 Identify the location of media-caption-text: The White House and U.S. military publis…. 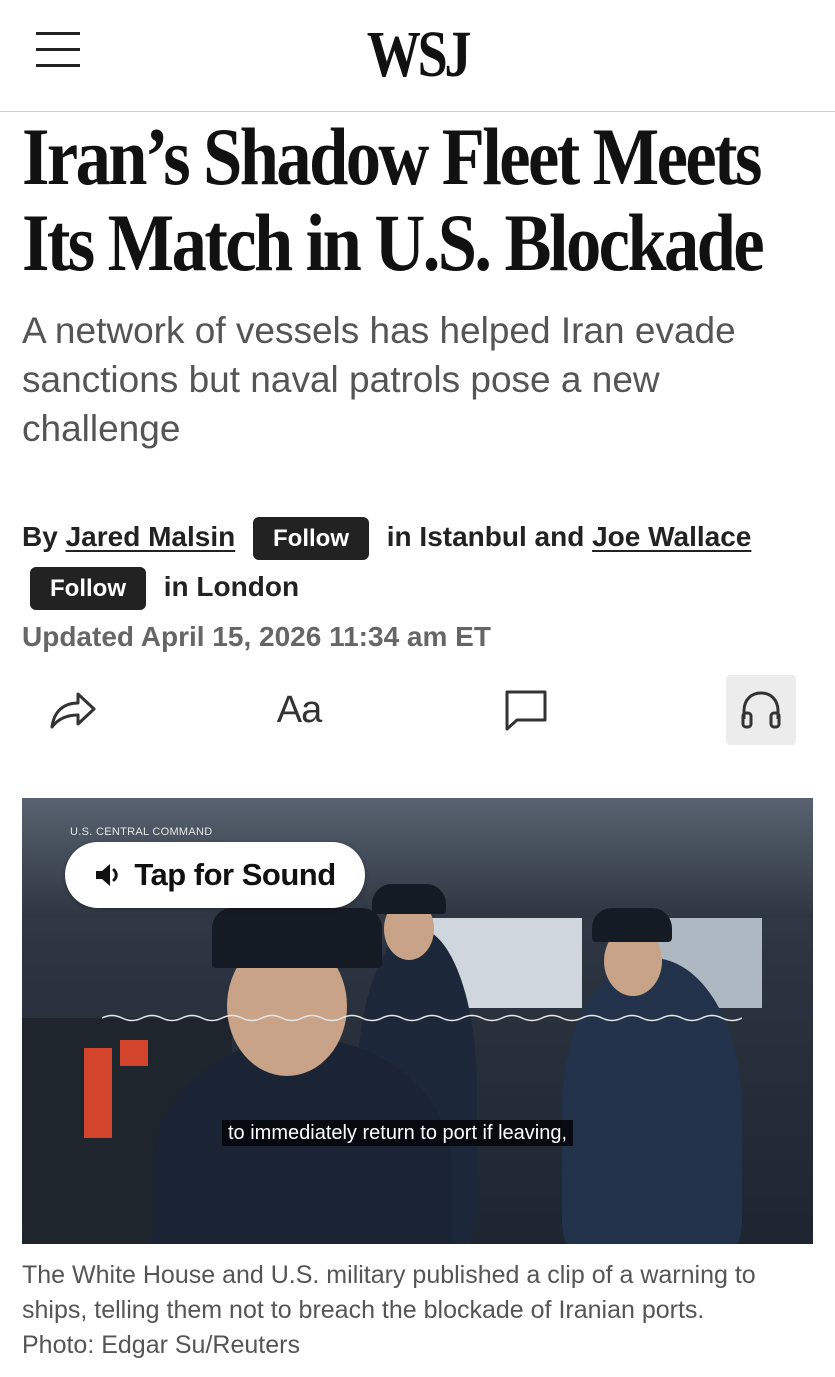
(389, 1292).